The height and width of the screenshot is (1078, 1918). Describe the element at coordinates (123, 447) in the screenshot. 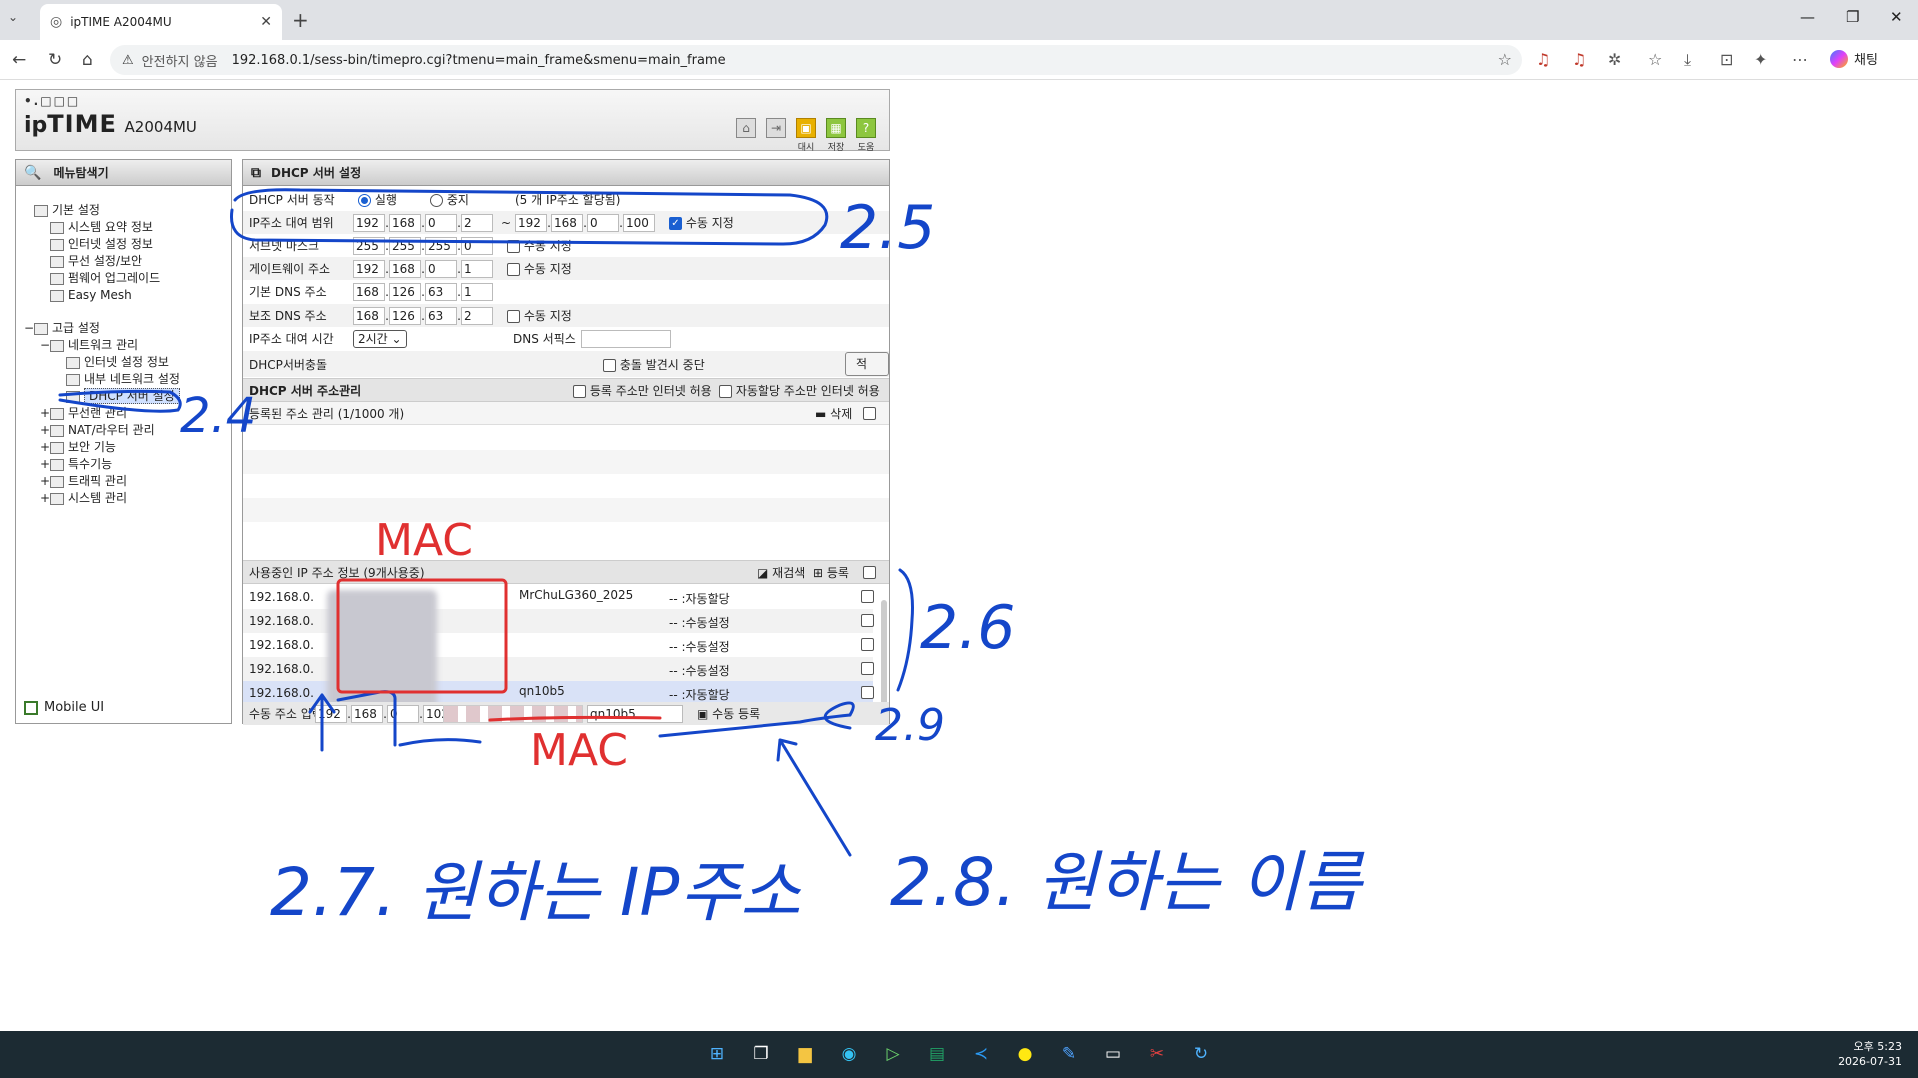

I see `sidebar-item: + 보안 기능` at that location.